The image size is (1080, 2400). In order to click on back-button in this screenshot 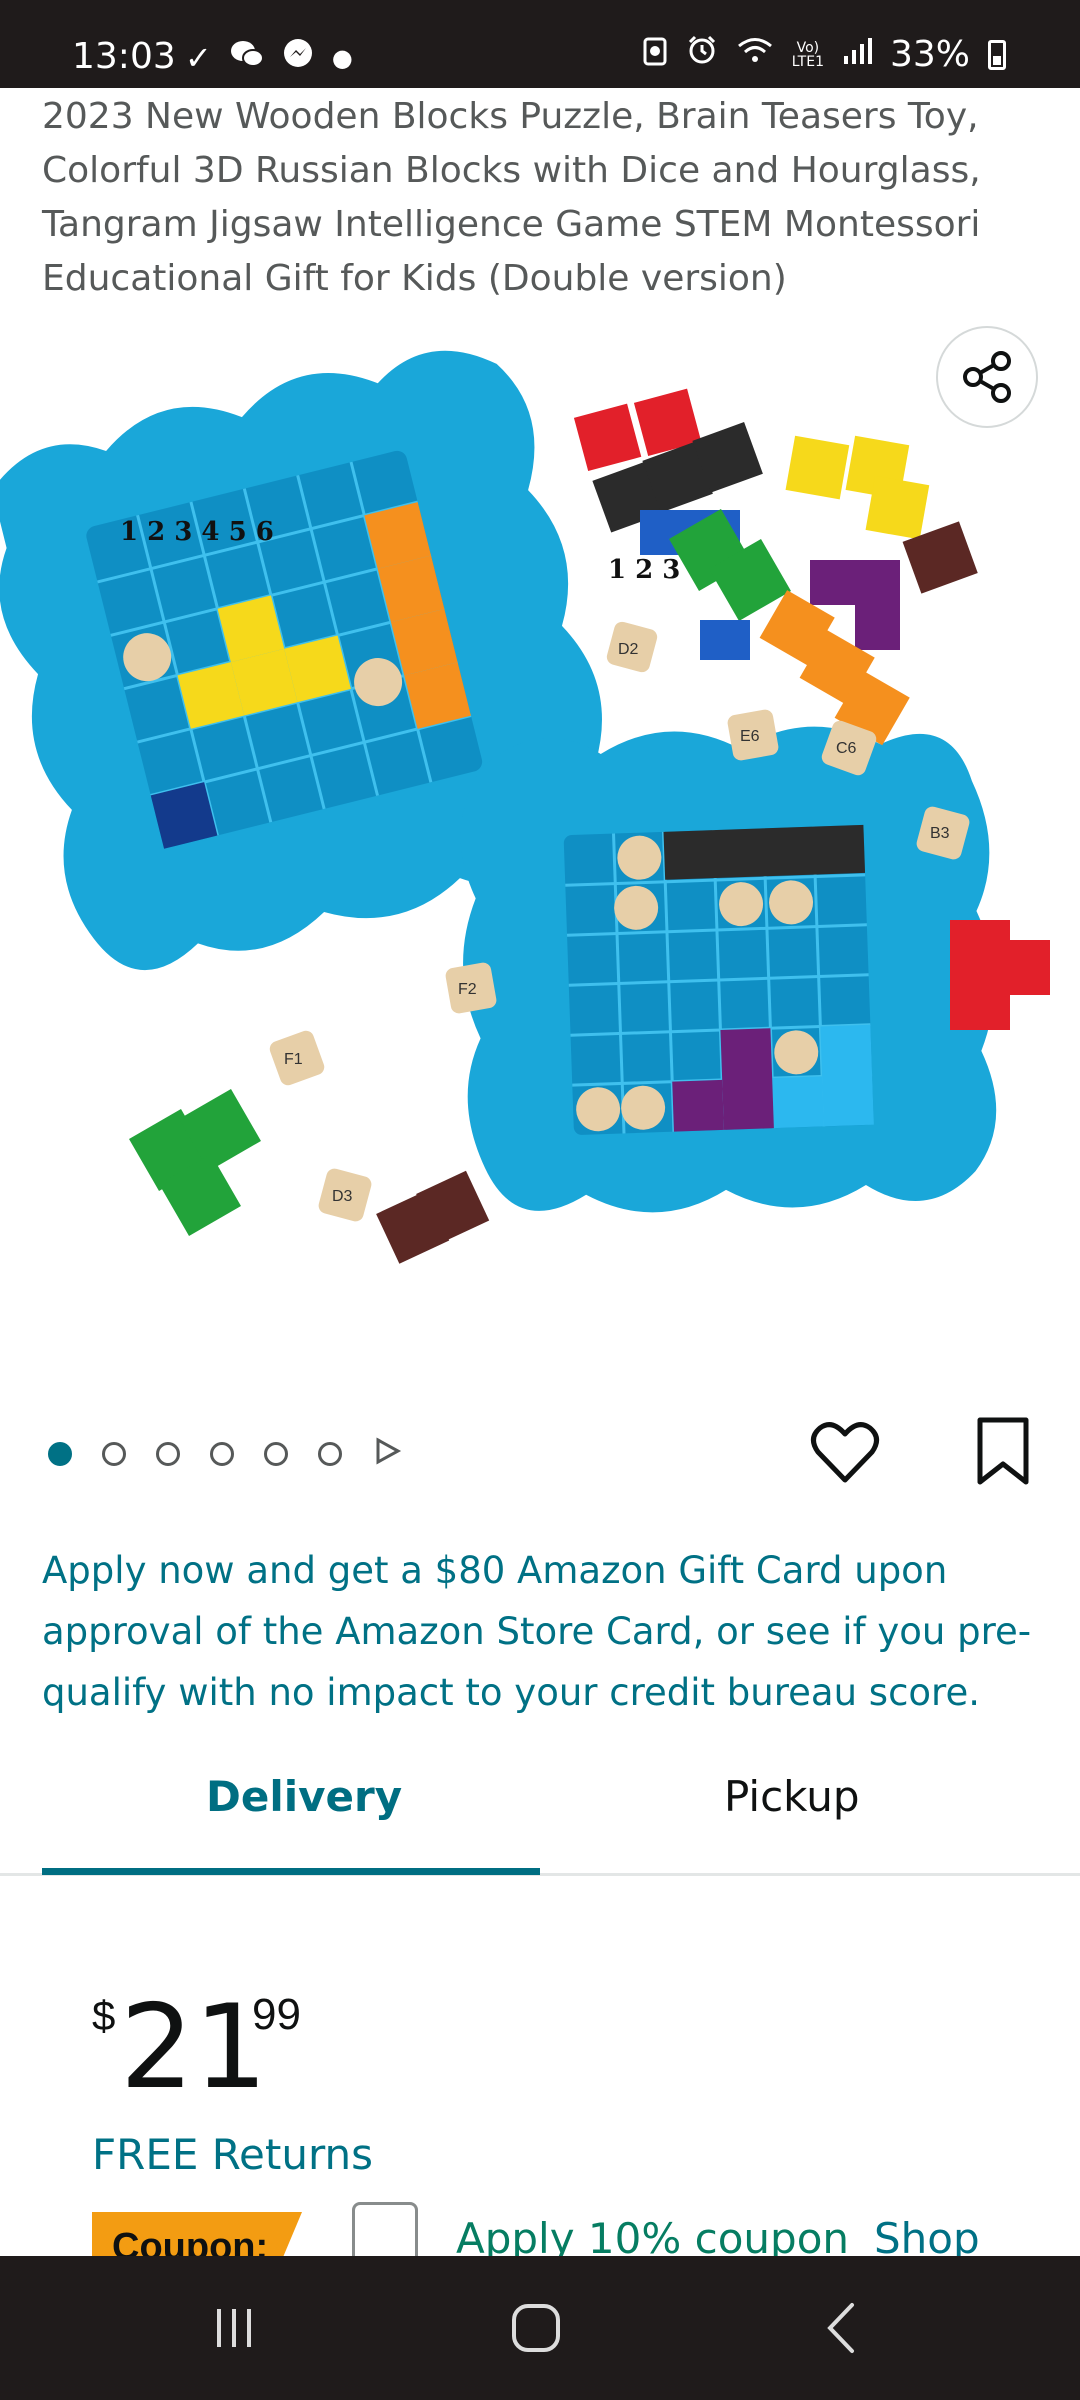, I will do `click(842, 2328)`.